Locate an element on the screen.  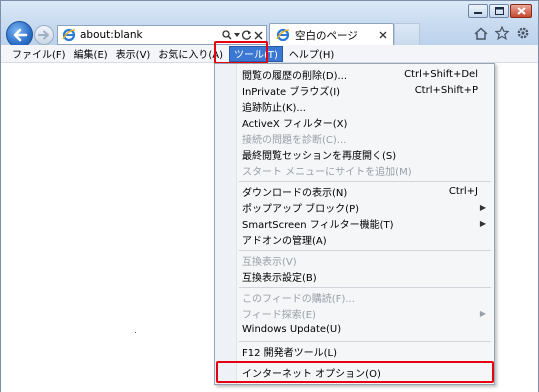
menu-item-label: Windows Update(U) is located at coordinates (292, 329).